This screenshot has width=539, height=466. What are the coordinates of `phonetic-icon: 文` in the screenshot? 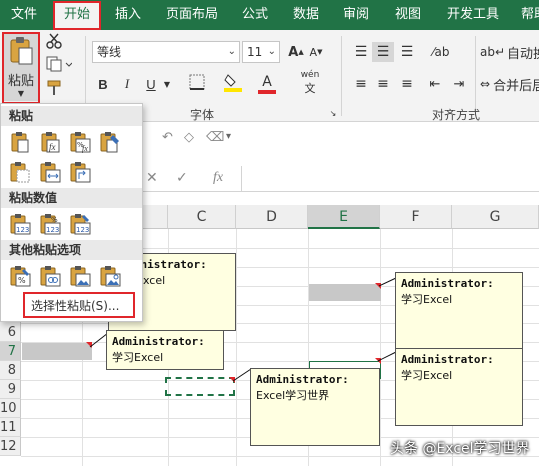 It's located at (310, 88).